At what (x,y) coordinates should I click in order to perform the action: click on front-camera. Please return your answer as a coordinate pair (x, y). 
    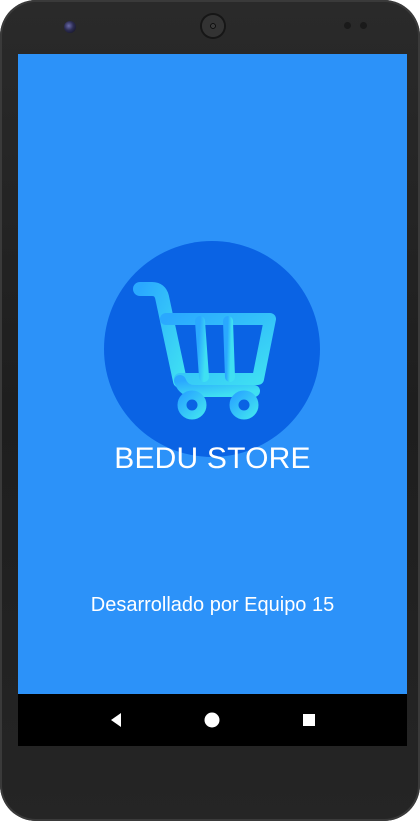
    Looking at the image, I should click on (70, 27).